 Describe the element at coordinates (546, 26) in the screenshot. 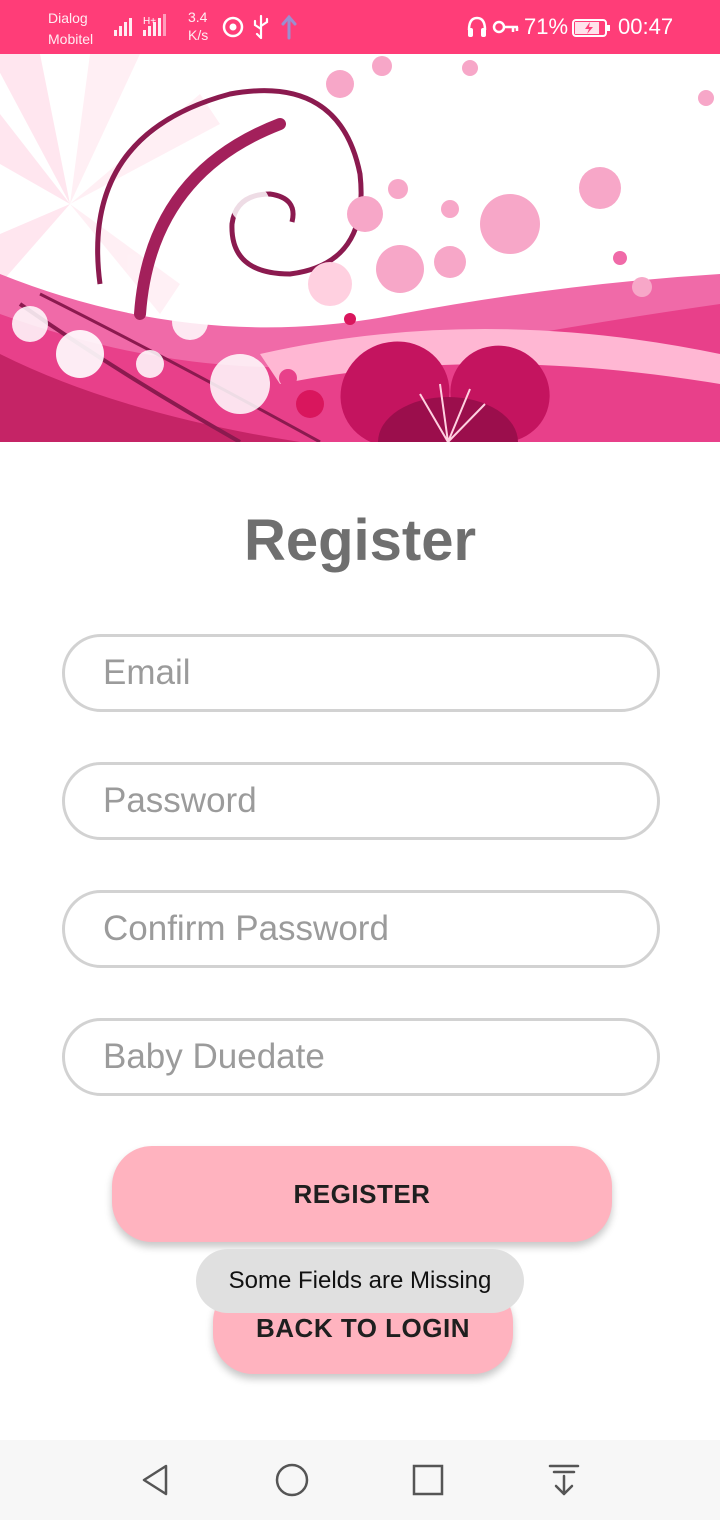

I see `battery-percent: 71%` at that location.